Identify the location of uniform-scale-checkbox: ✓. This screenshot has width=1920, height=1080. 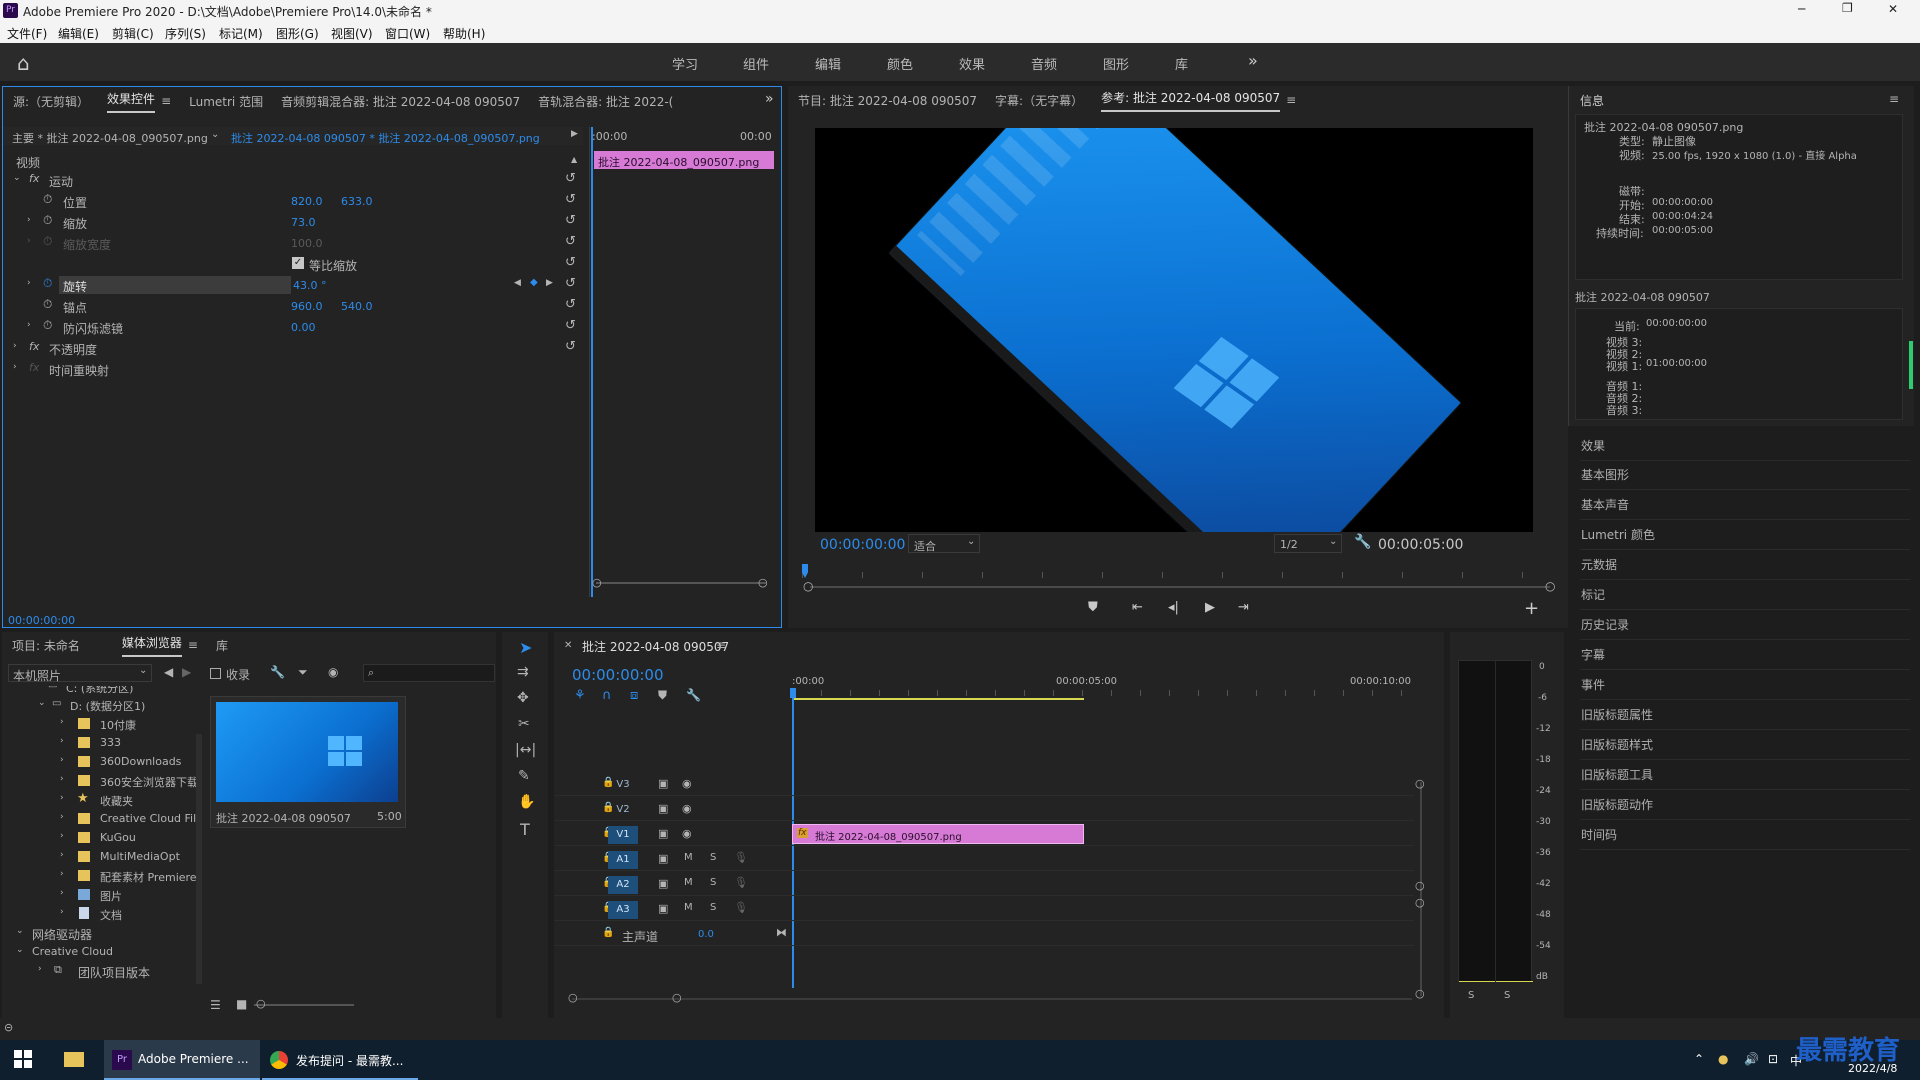
(298, 263).